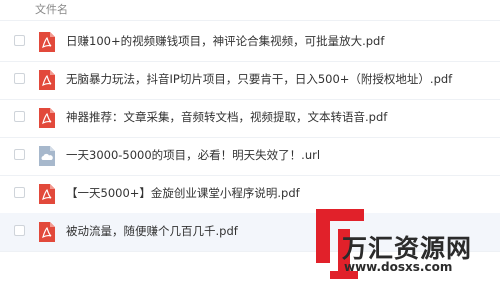  I want to click on file-name: 一天3000-5000的项目，必看！明天失效了！.url, so click(193, 155).